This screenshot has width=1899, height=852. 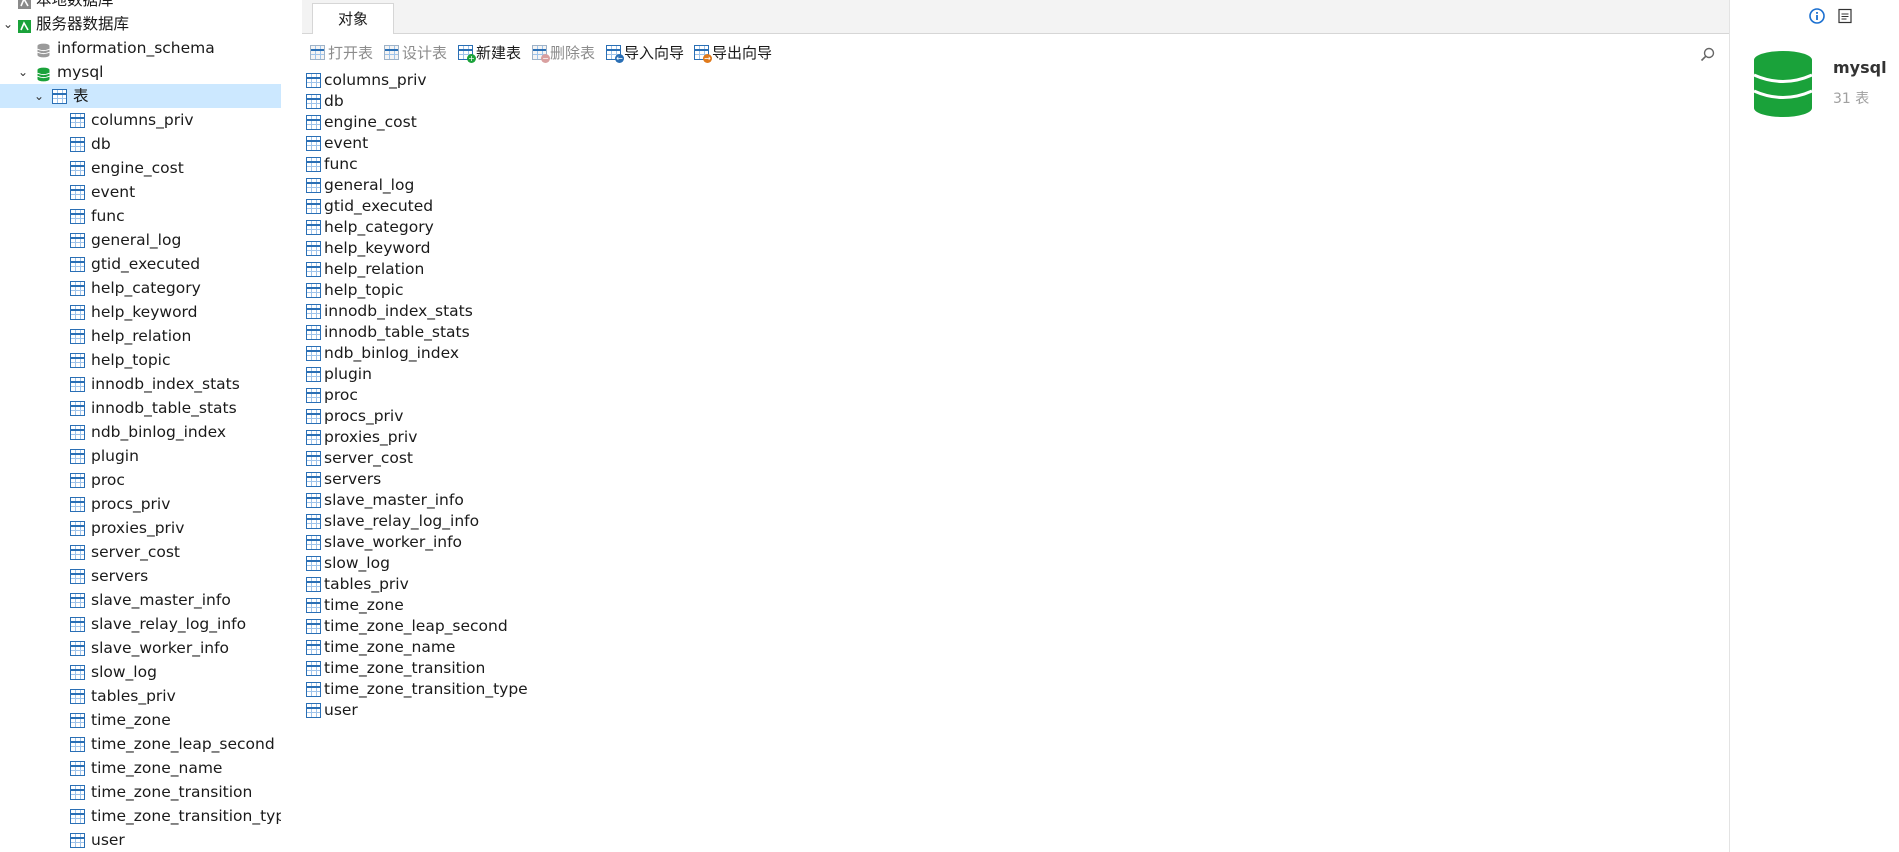 I want to click on tree-item-label: slow_log, so click(x=124, y=672).